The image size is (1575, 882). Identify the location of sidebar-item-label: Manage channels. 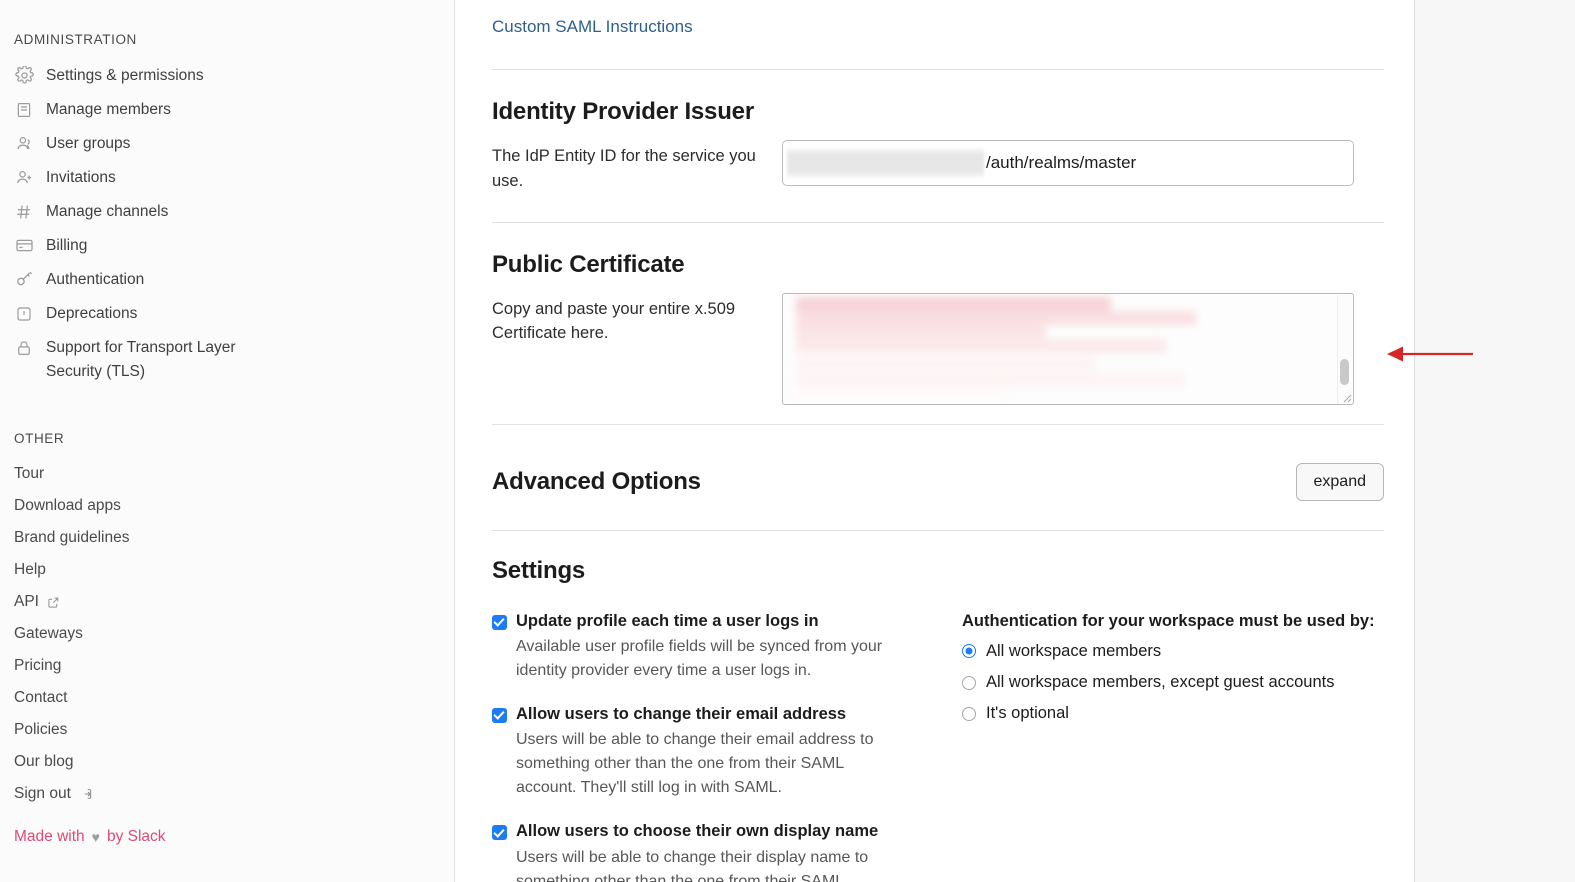
(107, 212).